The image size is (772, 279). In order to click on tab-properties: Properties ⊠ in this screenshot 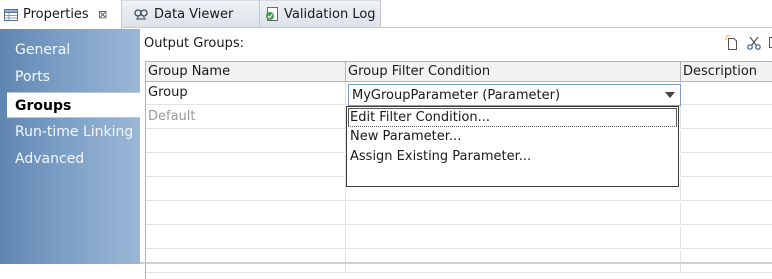, I will do `click(61, 14)`.